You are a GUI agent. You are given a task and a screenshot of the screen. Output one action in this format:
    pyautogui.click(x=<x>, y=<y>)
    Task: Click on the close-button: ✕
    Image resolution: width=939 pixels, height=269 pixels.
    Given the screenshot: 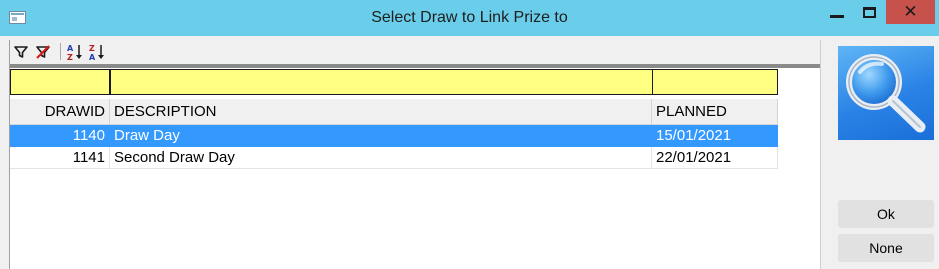 What is the action you would take?
    pyautogui.click(x=910, y=12)
    